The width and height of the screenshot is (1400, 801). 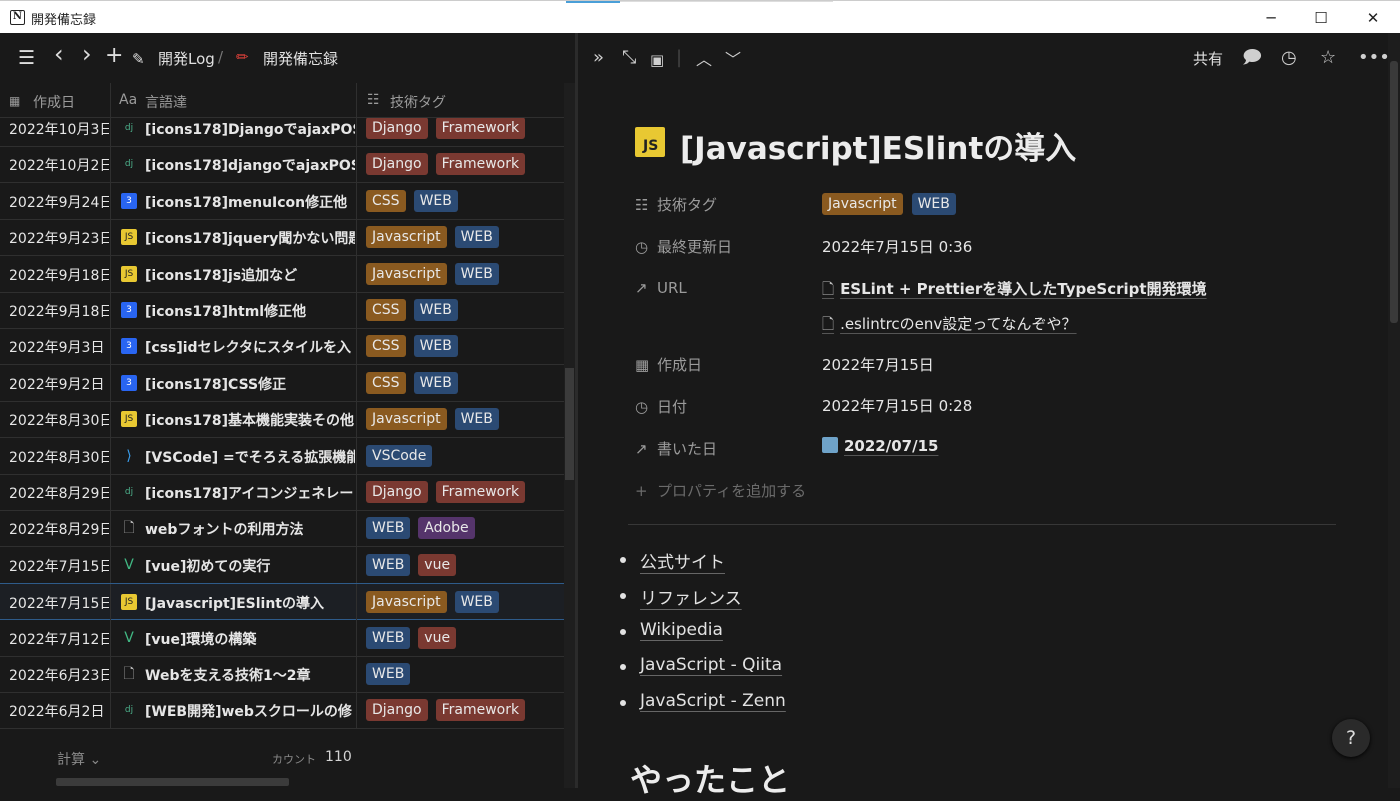 What do you see at coordinates (650, 142) in the screenshot?
I see `page-icon: JS` at bounding box center [650, 142].